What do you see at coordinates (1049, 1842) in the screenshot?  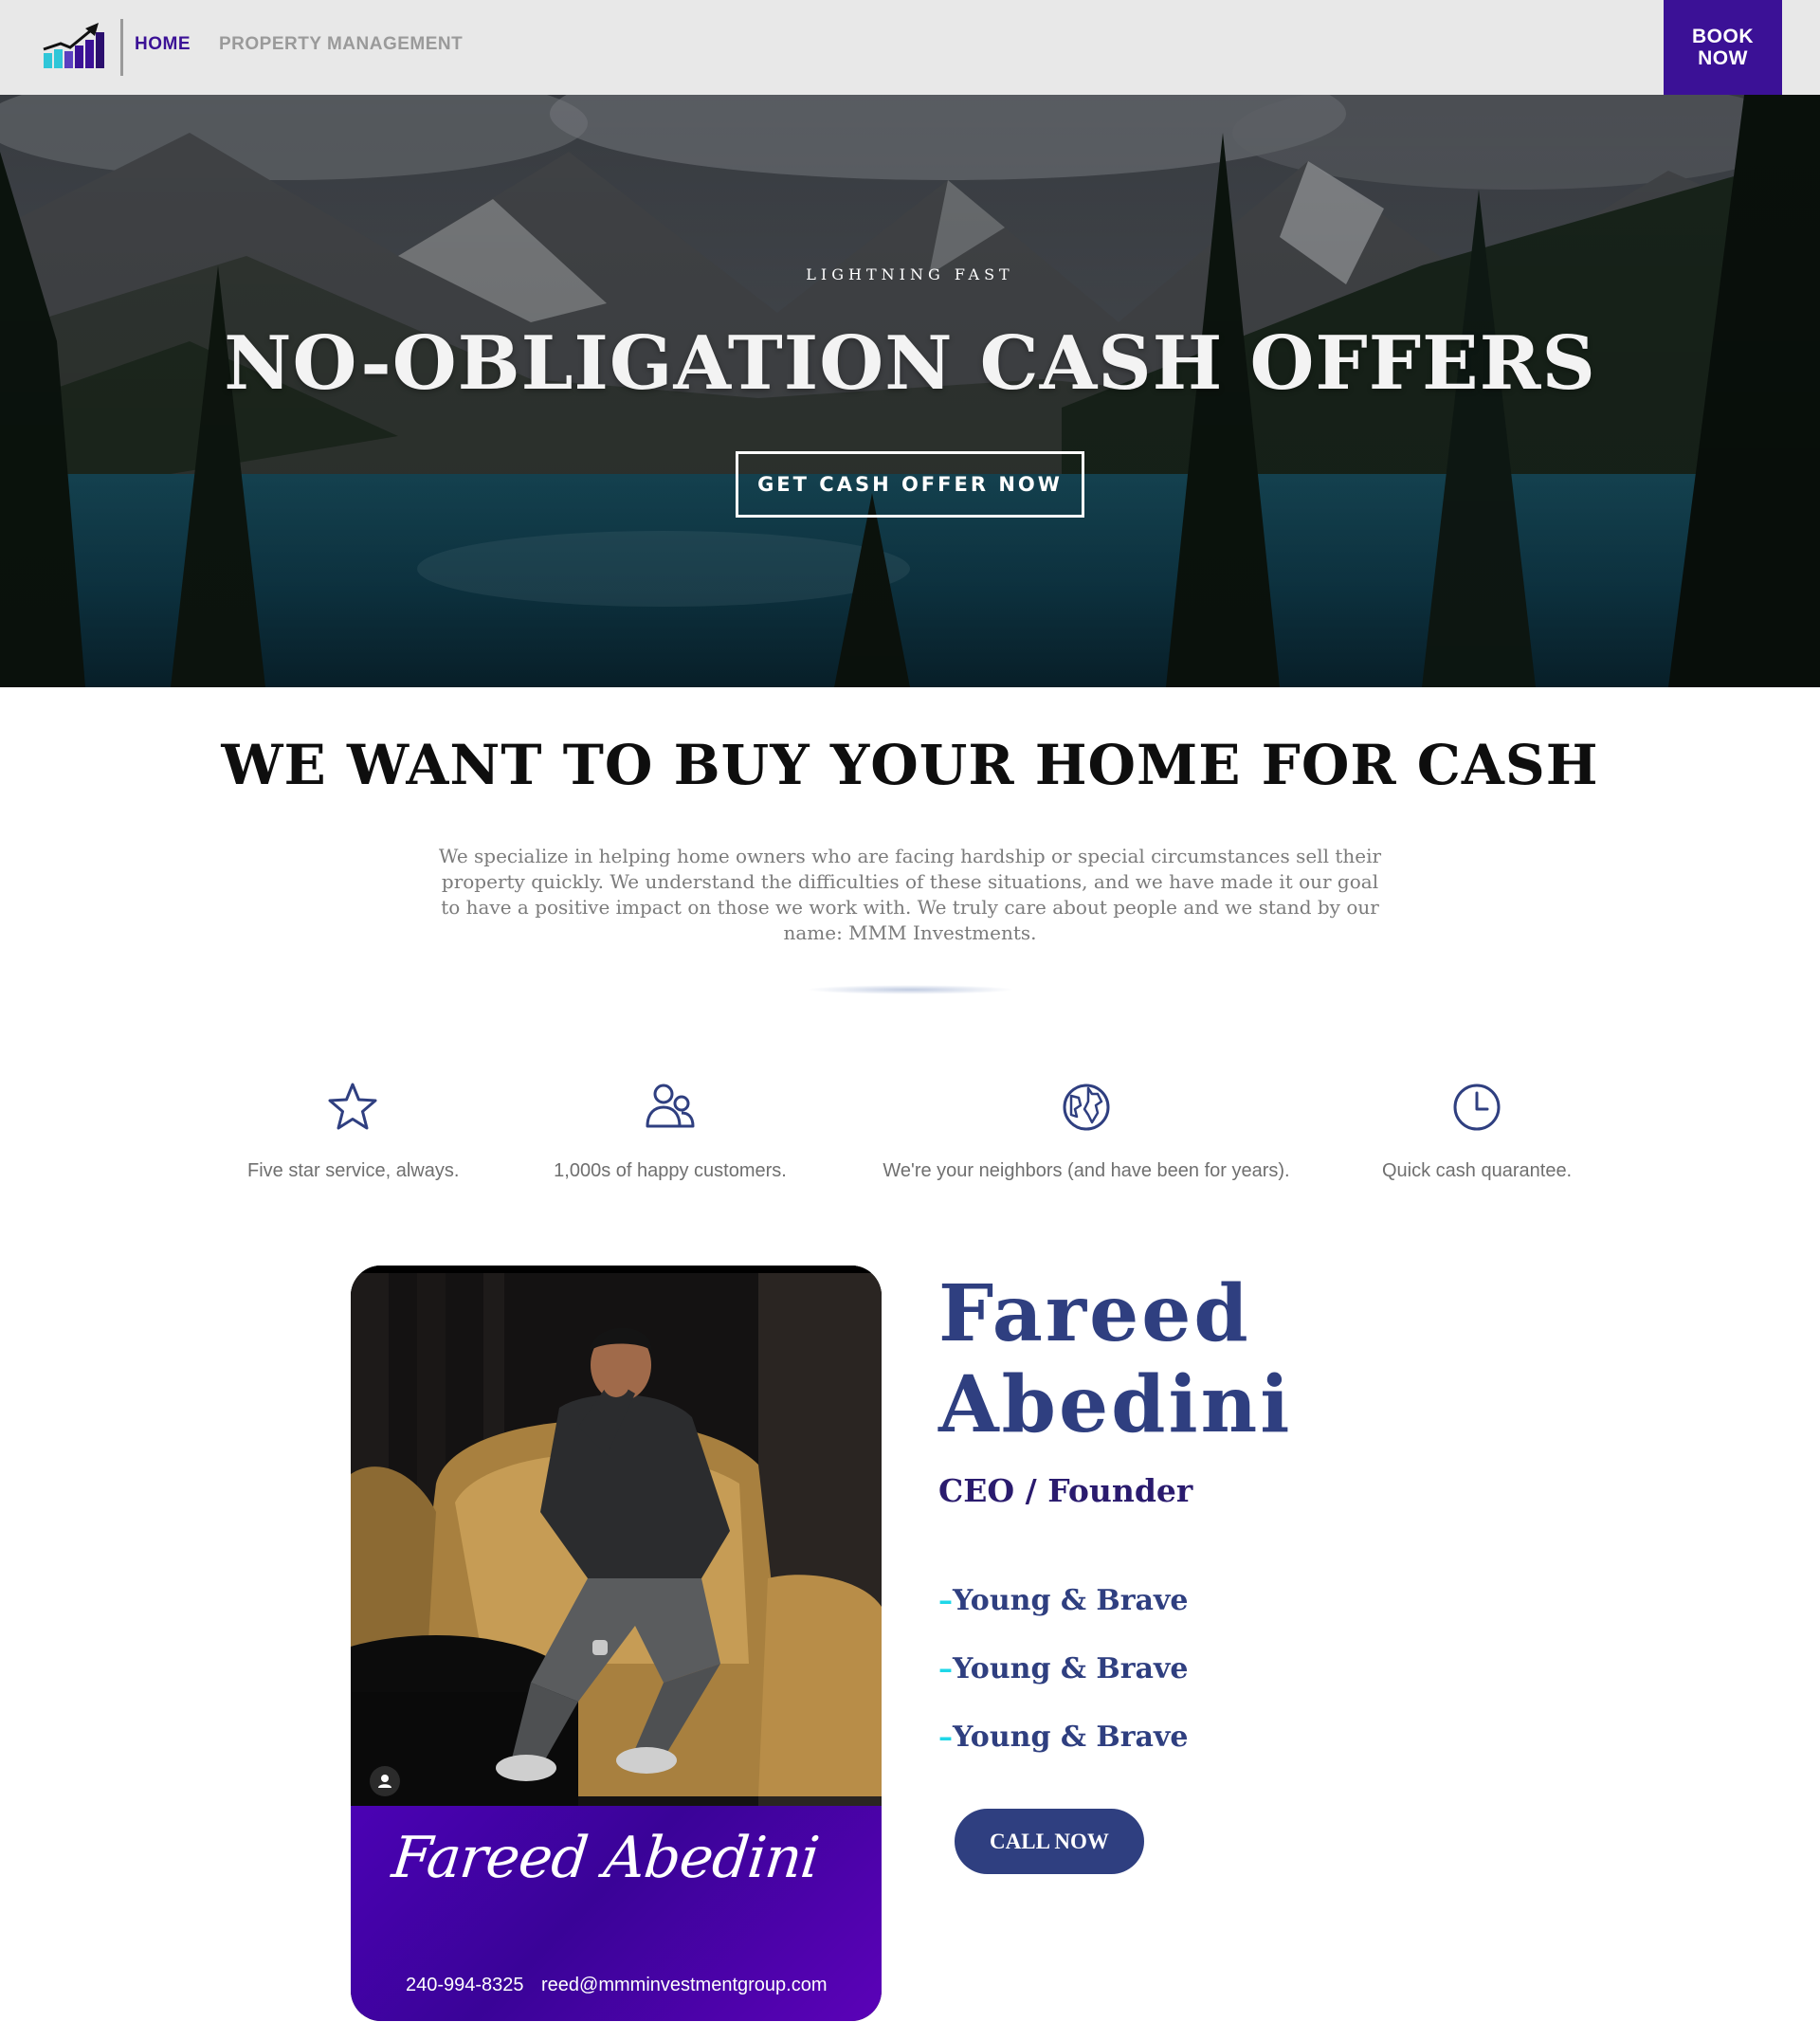 I see `call-now-button: CALL NOW` at bounding box center [1049, 1842].